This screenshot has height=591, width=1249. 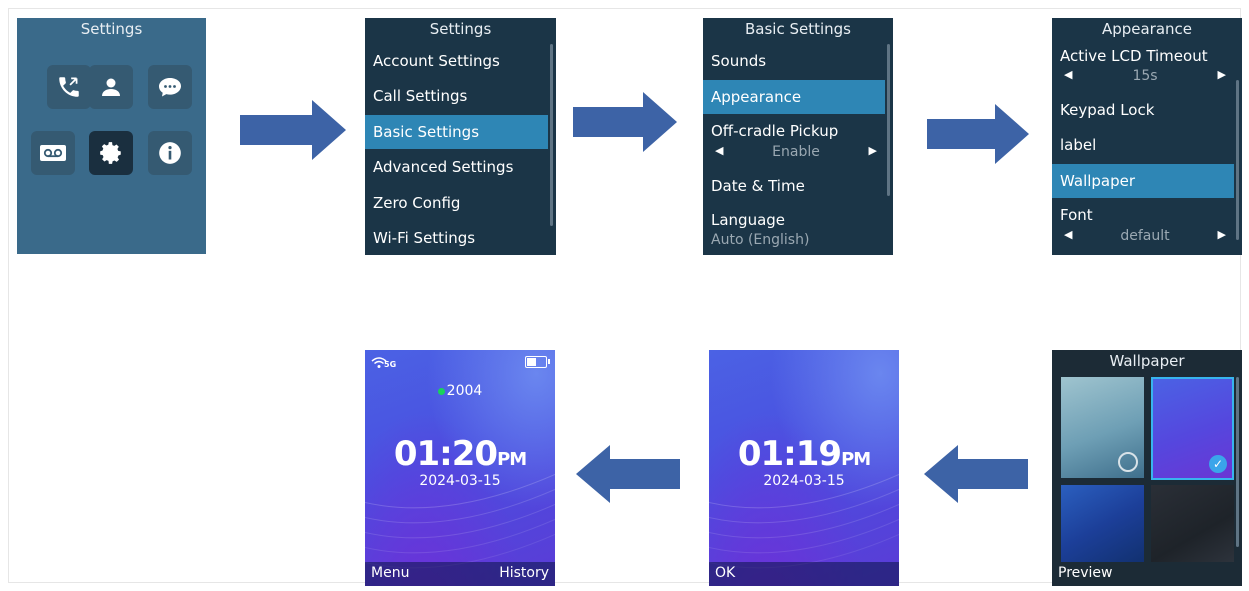 What do you see at coordinates (794, 186) in the screenshot?
I see `menu-item-date-time: Date & Time` at bounding box center [794, 186].